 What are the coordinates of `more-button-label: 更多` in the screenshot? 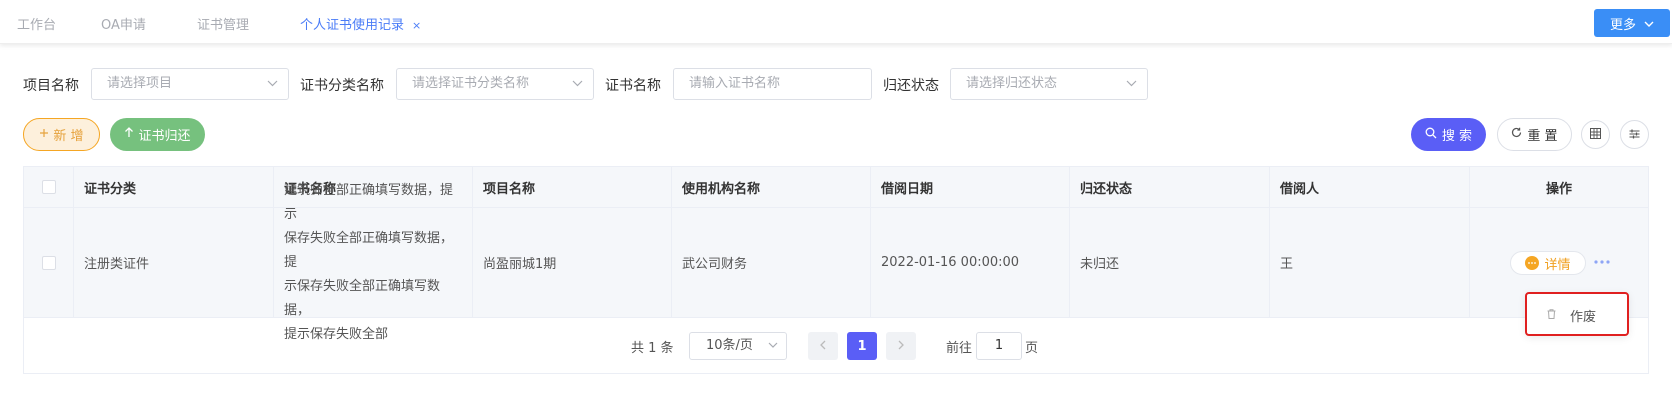 It's located at (1622, 25).